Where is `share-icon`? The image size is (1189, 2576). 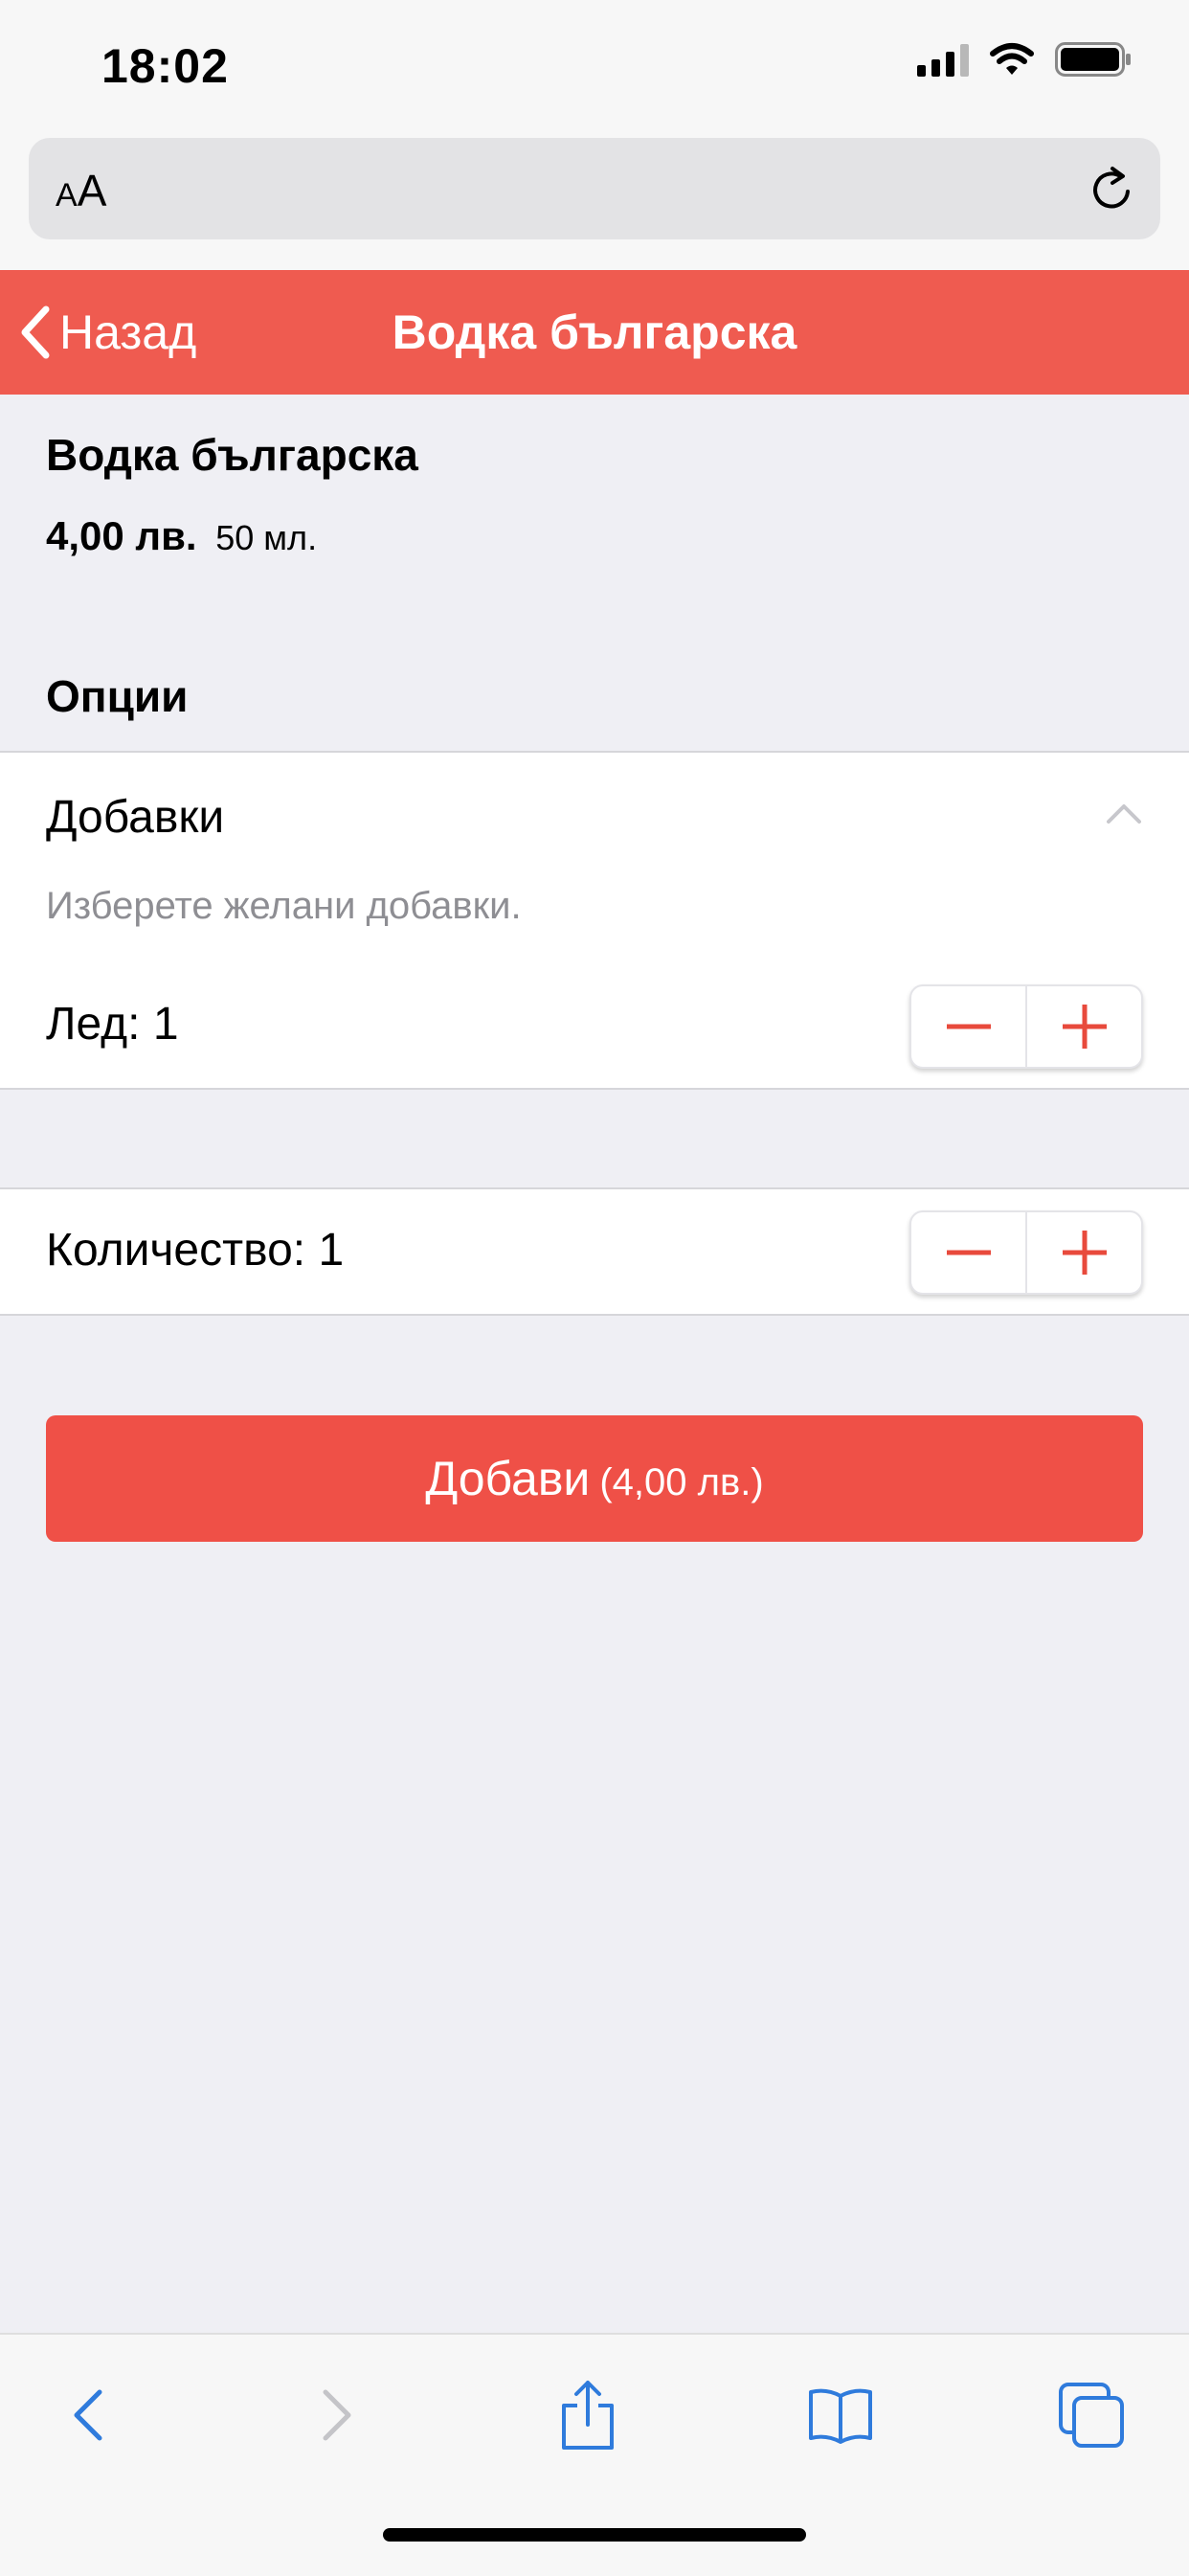 share-icon is located at coordinates (588, 2415).